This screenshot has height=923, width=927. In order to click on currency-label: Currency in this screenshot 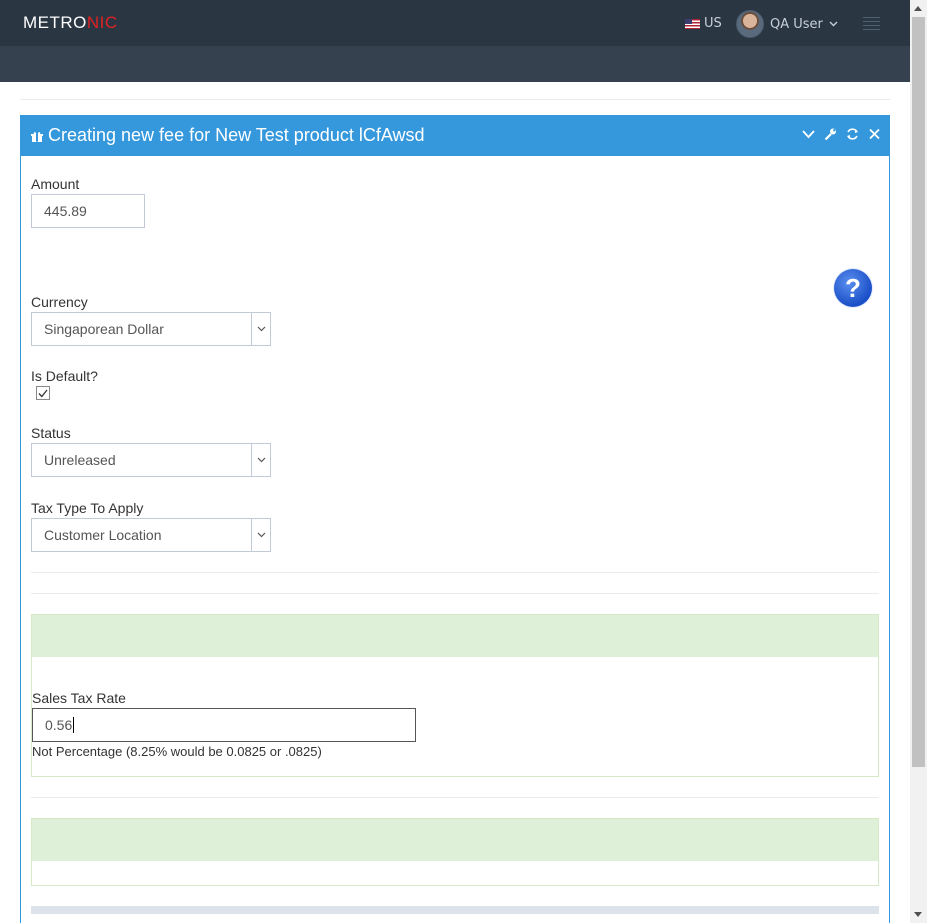, I will do `click(59, 302)`.